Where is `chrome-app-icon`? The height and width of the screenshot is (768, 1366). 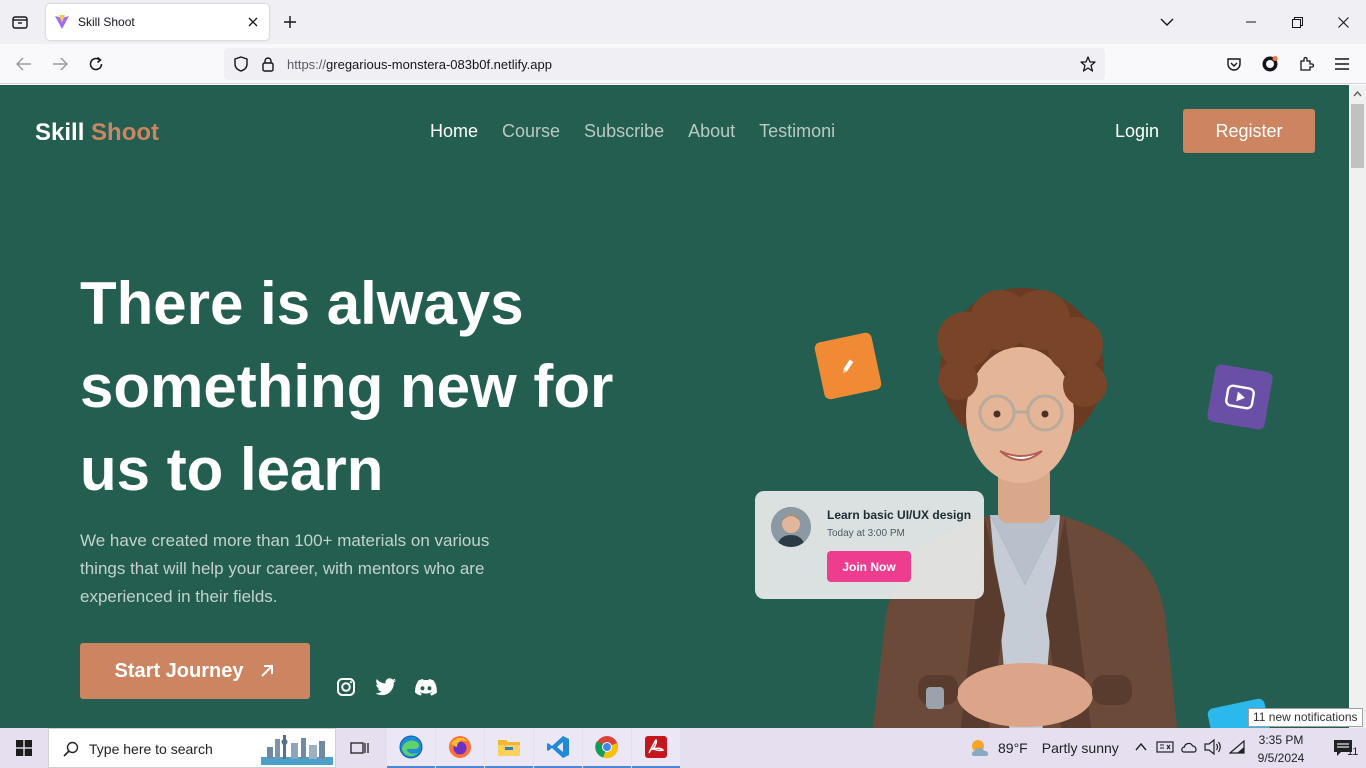
chrome-app-icon is located at coordinates (607, 748).